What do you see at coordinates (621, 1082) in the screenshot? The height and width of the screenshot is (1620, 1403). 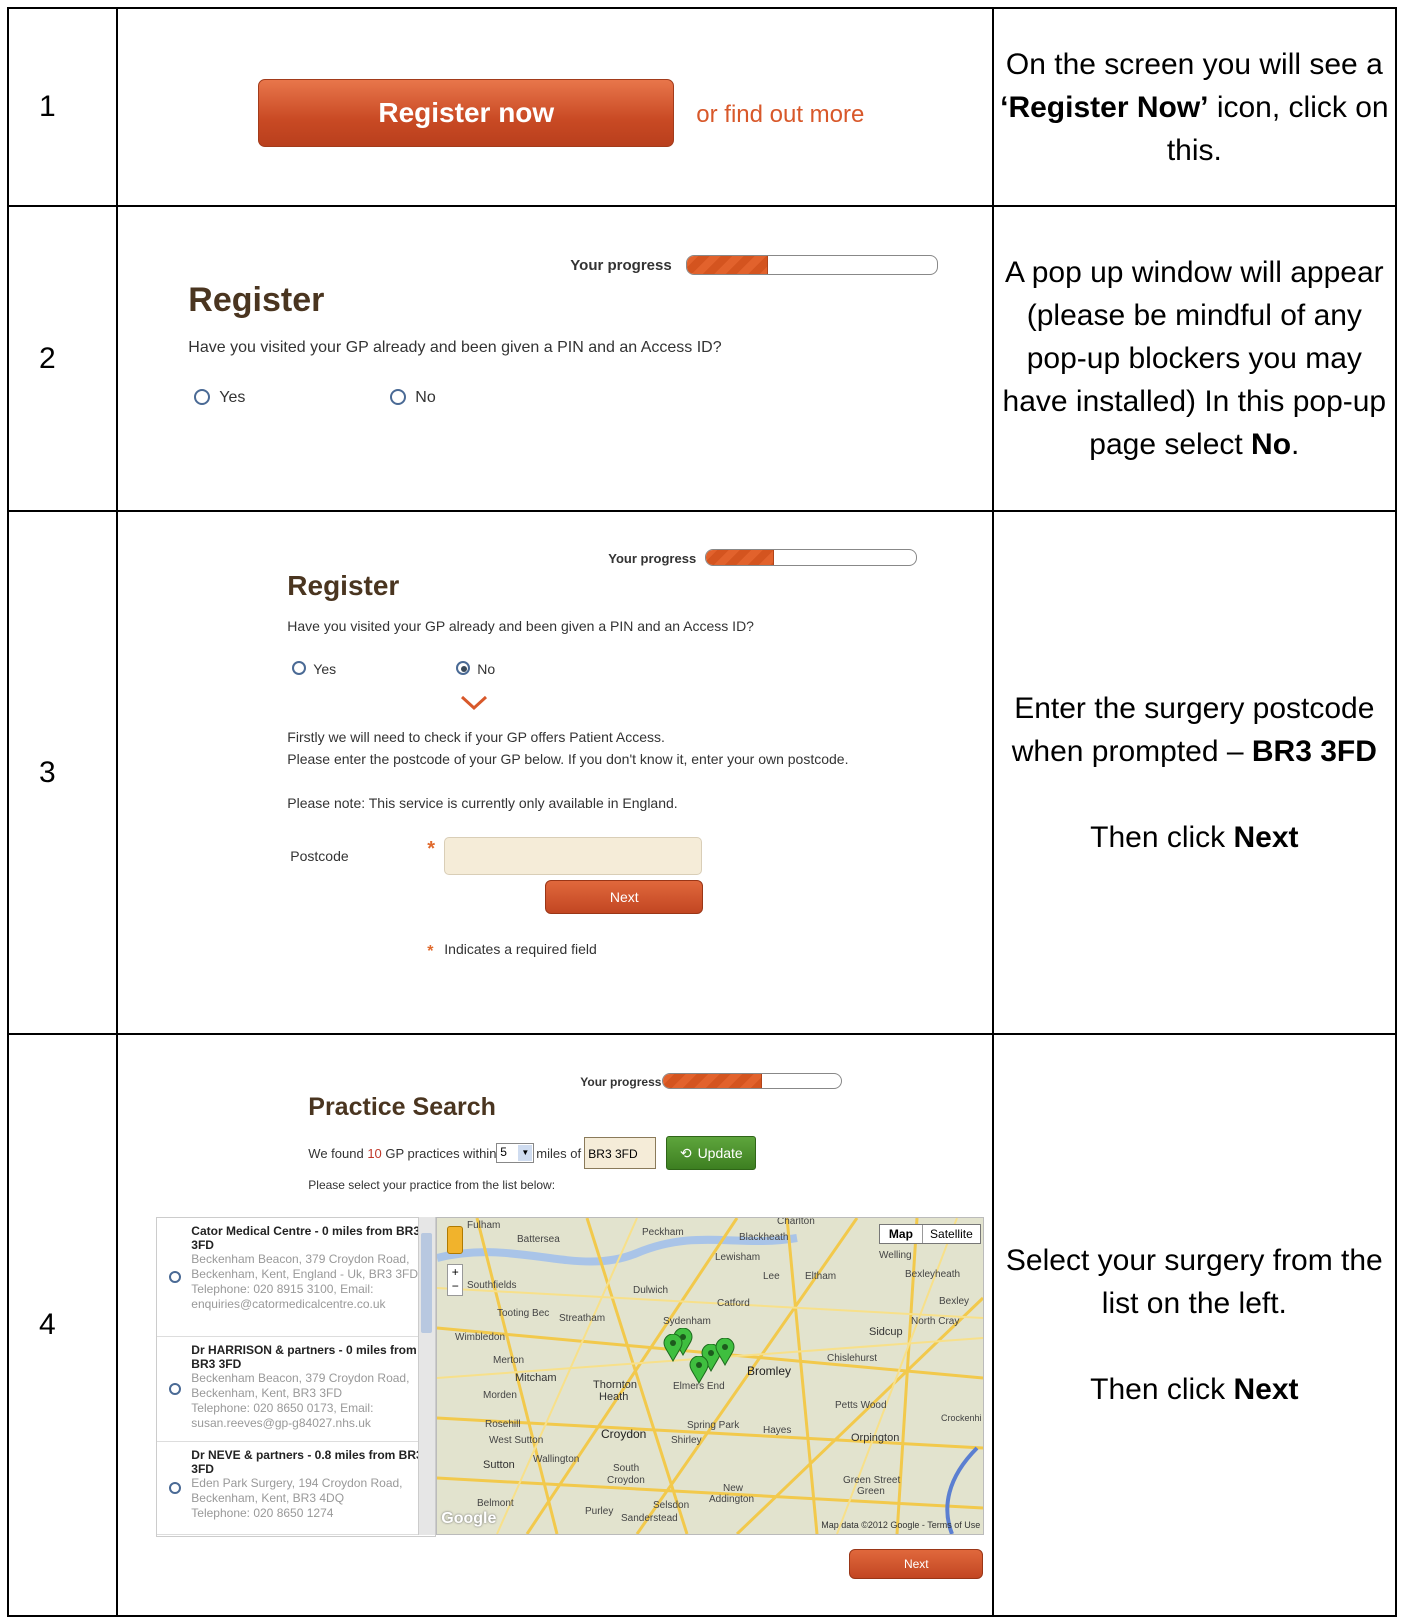 I see `progress-label: Your progress` at bounding box center [621, 1082].